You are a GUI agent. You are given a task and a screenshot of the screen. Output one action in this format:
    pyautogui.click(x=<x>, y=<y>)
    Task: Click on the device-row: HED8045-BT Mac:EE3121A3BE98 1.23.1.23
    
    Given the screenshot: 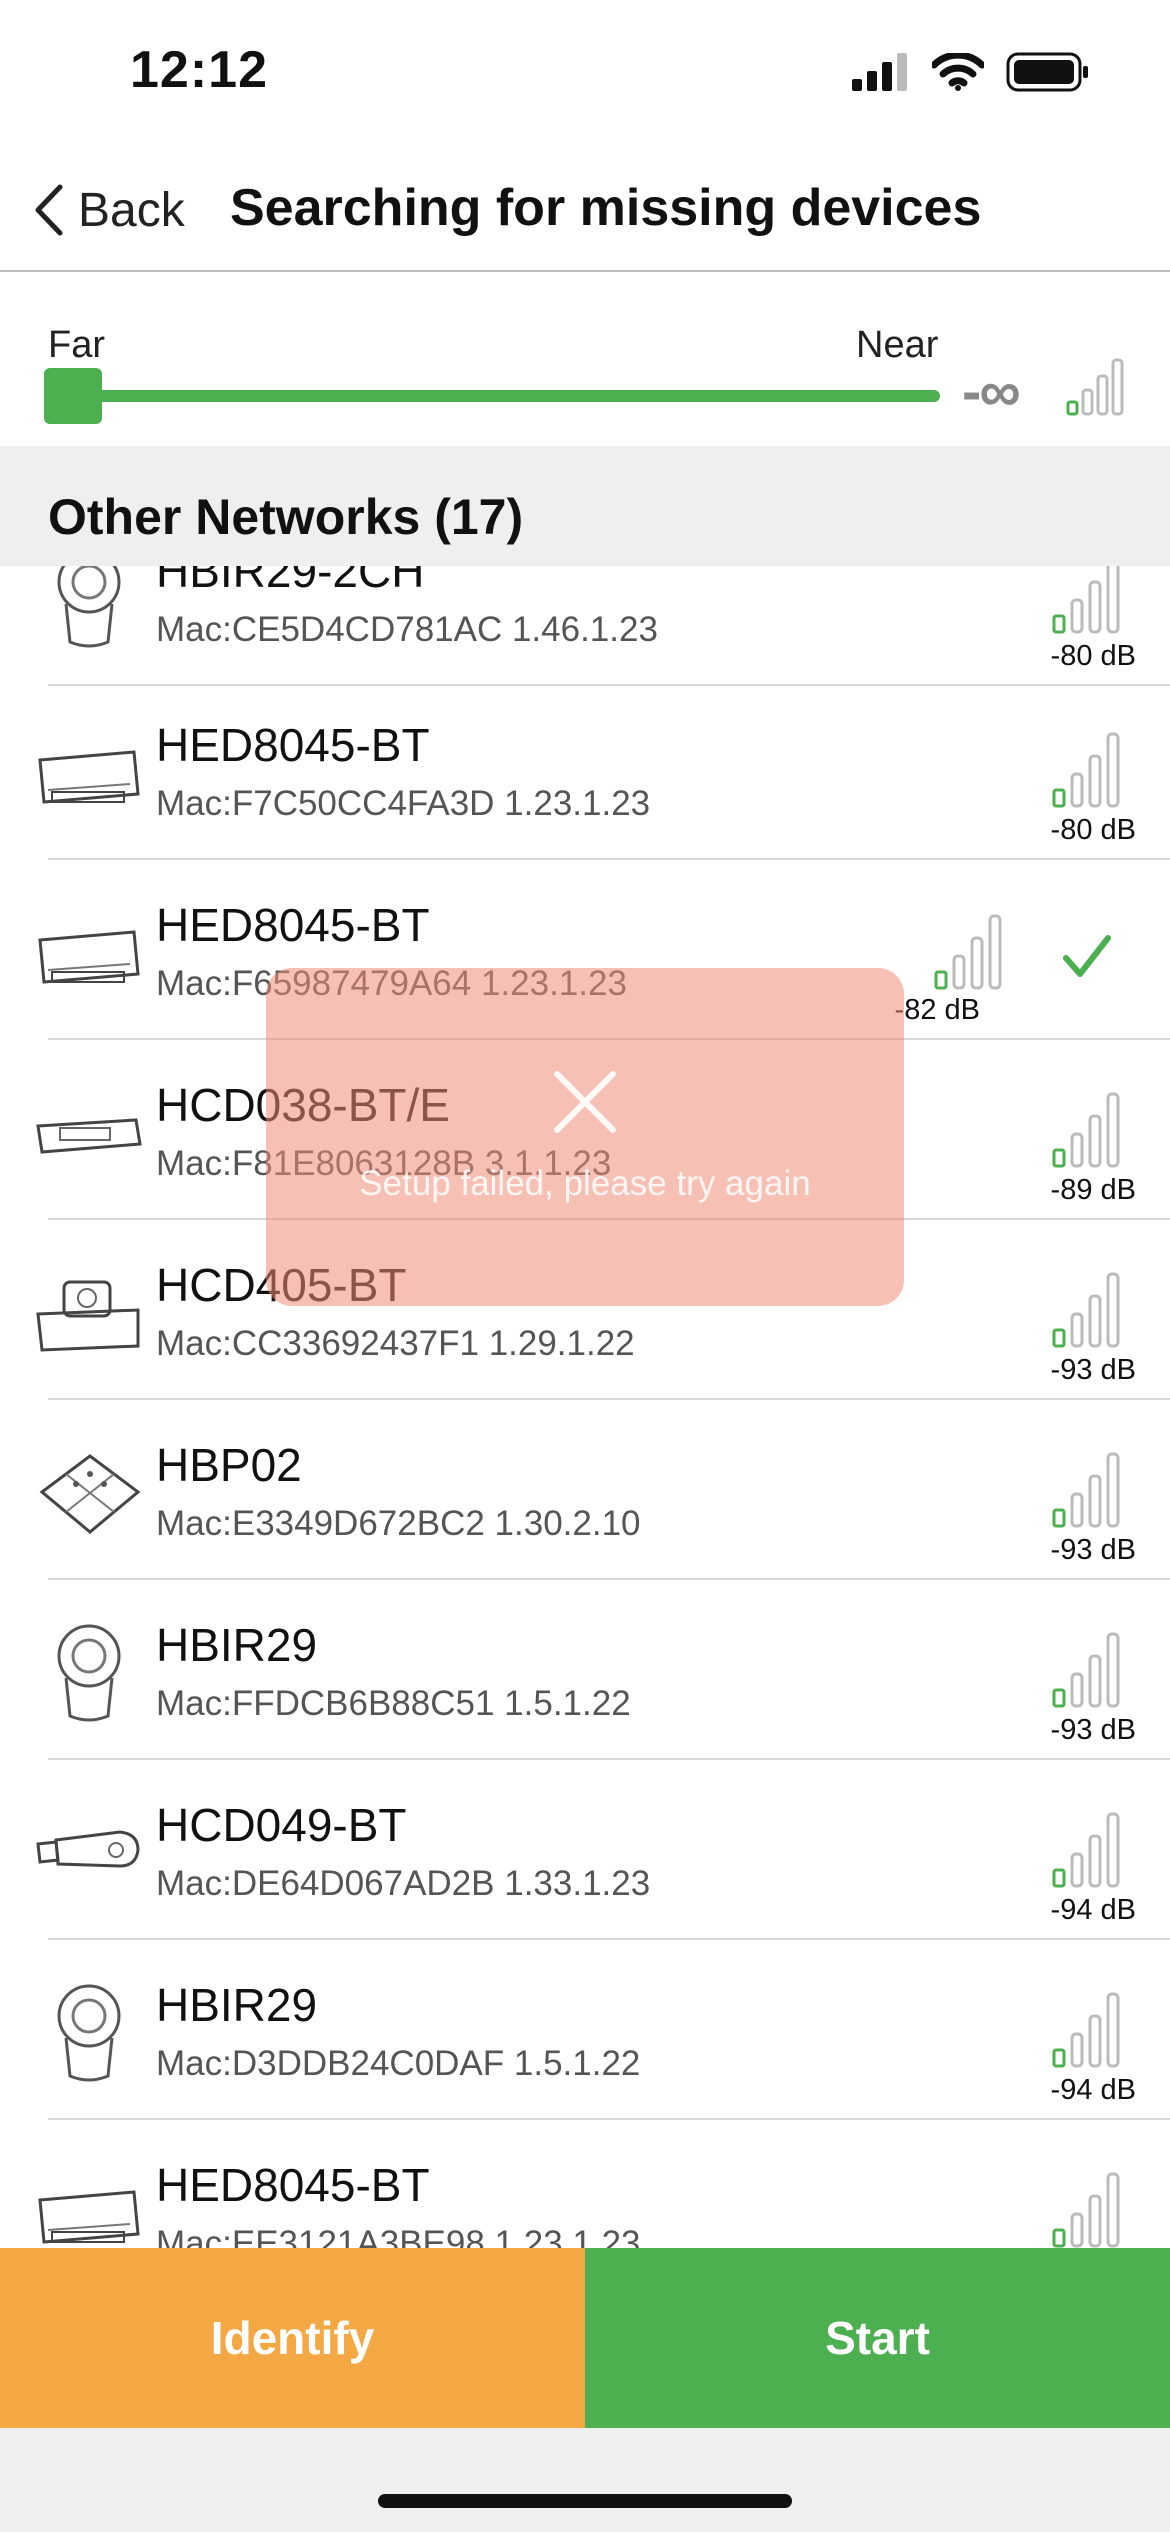 What is the action you would take?
    pyautogui.click(x=585, y=2184)
    